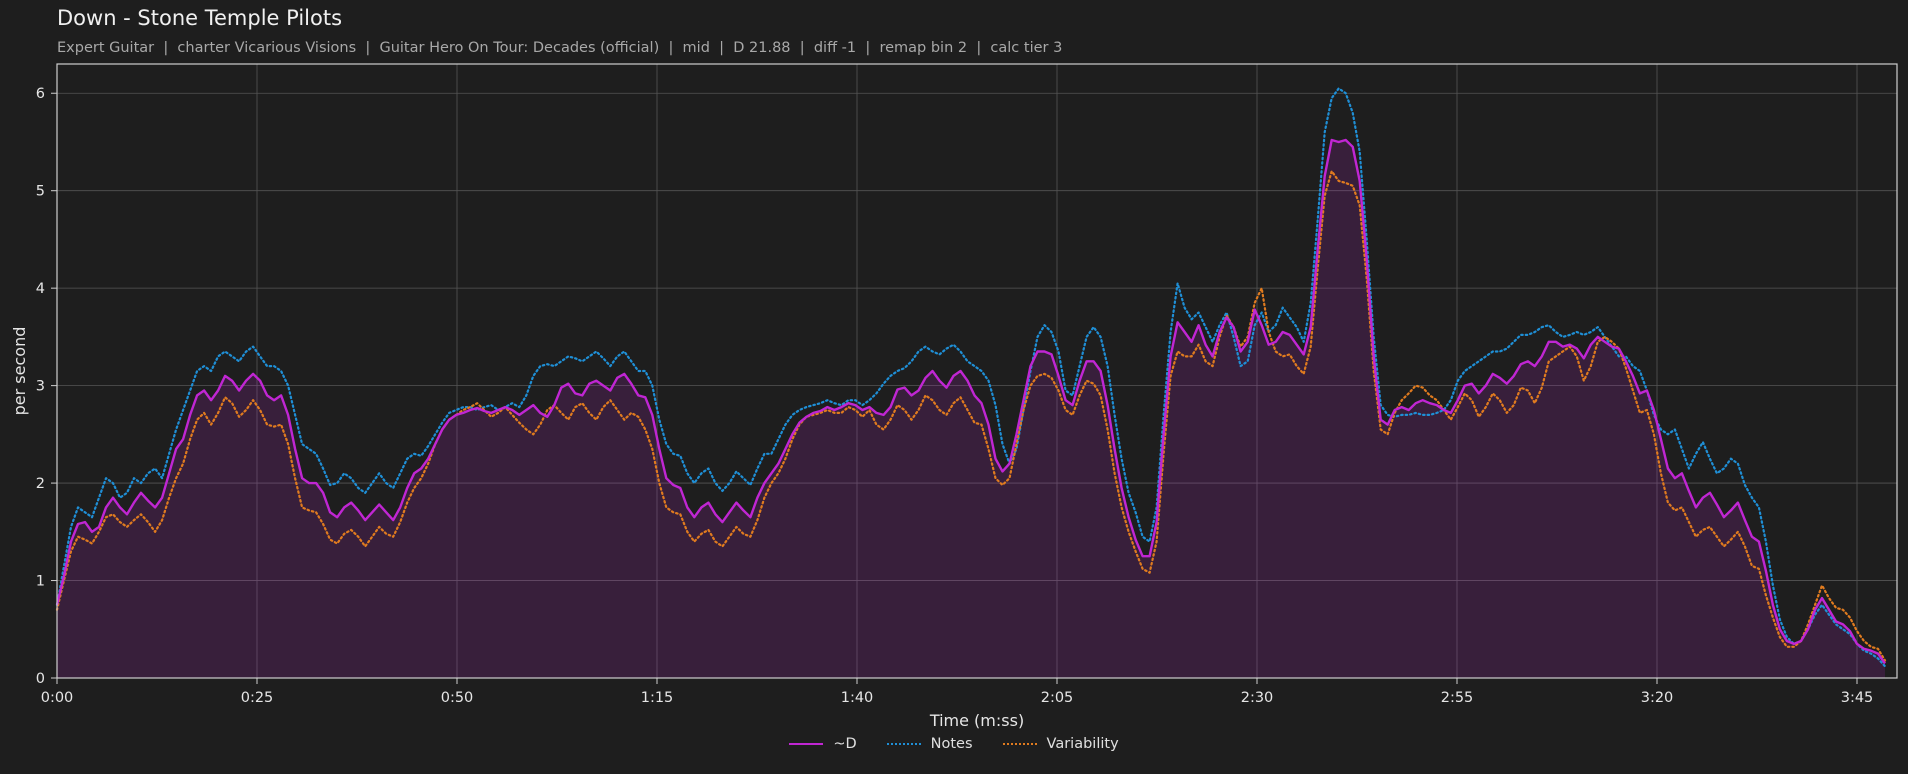  Describe the element at coordinates (903, 744) in the screenshot. I see `legend-swatch-notes` at that location.